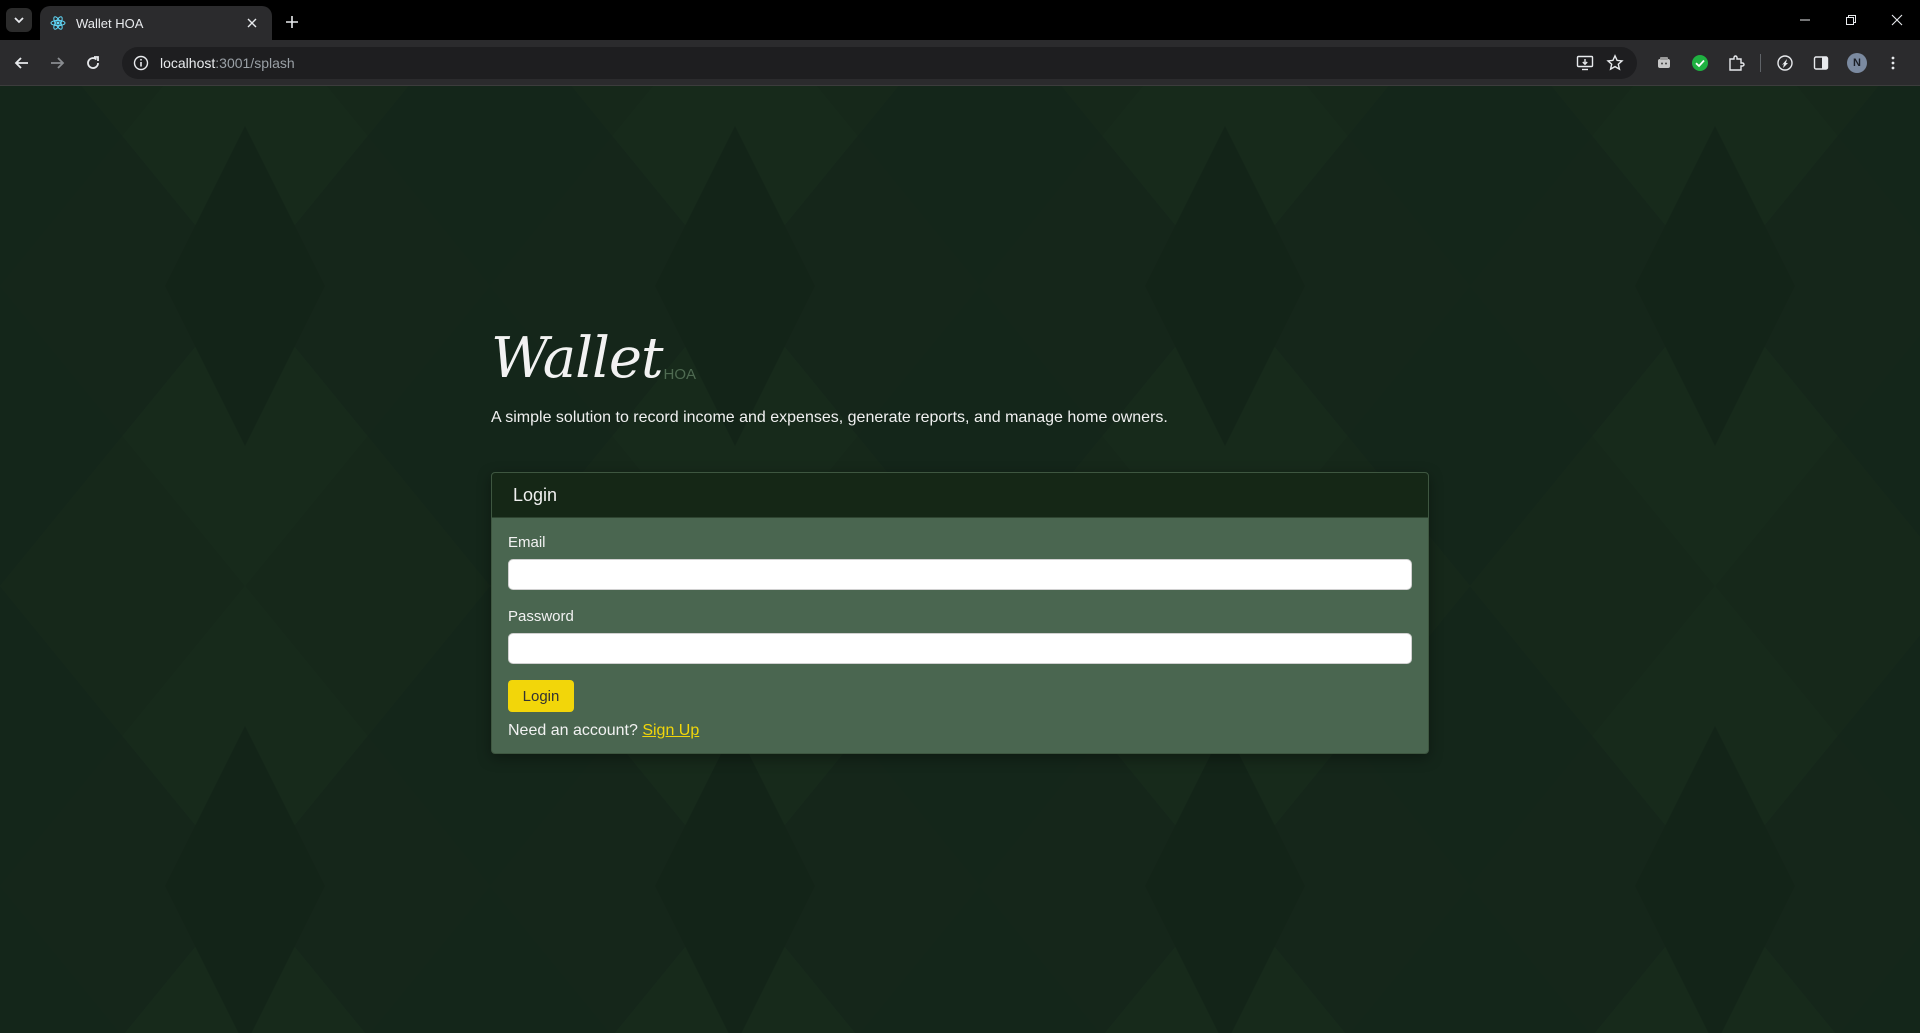 The image size is (1920, 1033). What do you see at coordinates (188, 63) in the screenshot?
I see `url-host: localhost` at bounding box center [188, 63].